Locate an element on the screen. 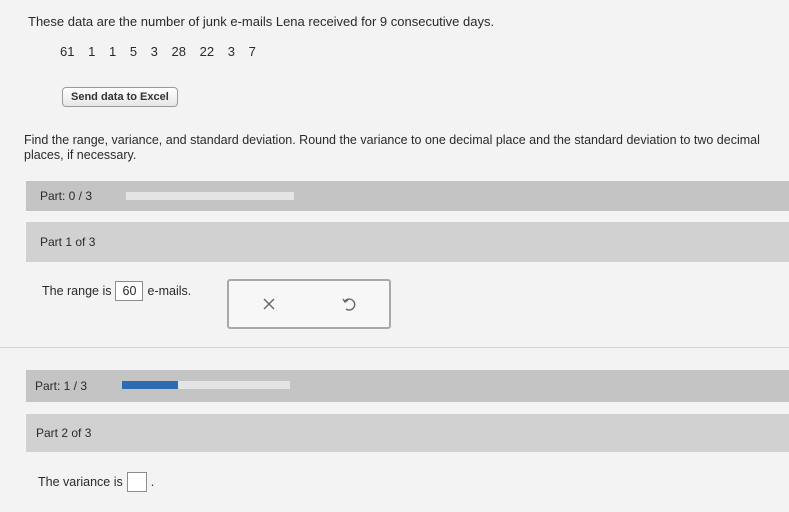 This screenshot has height=512, width=789. variance-prefix: The variance is is located at coordinates (80, 482).